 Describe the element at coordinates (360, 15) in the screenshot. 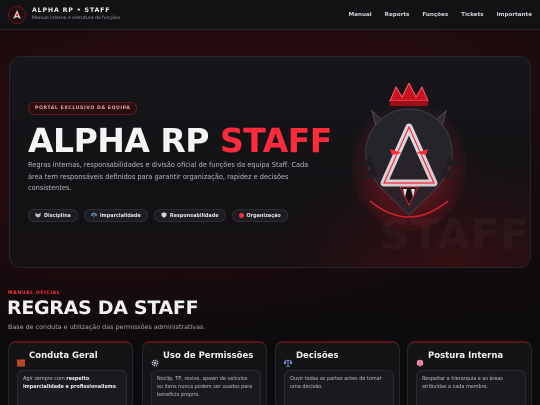

I see `nav-link-manual: Manual` at that location.